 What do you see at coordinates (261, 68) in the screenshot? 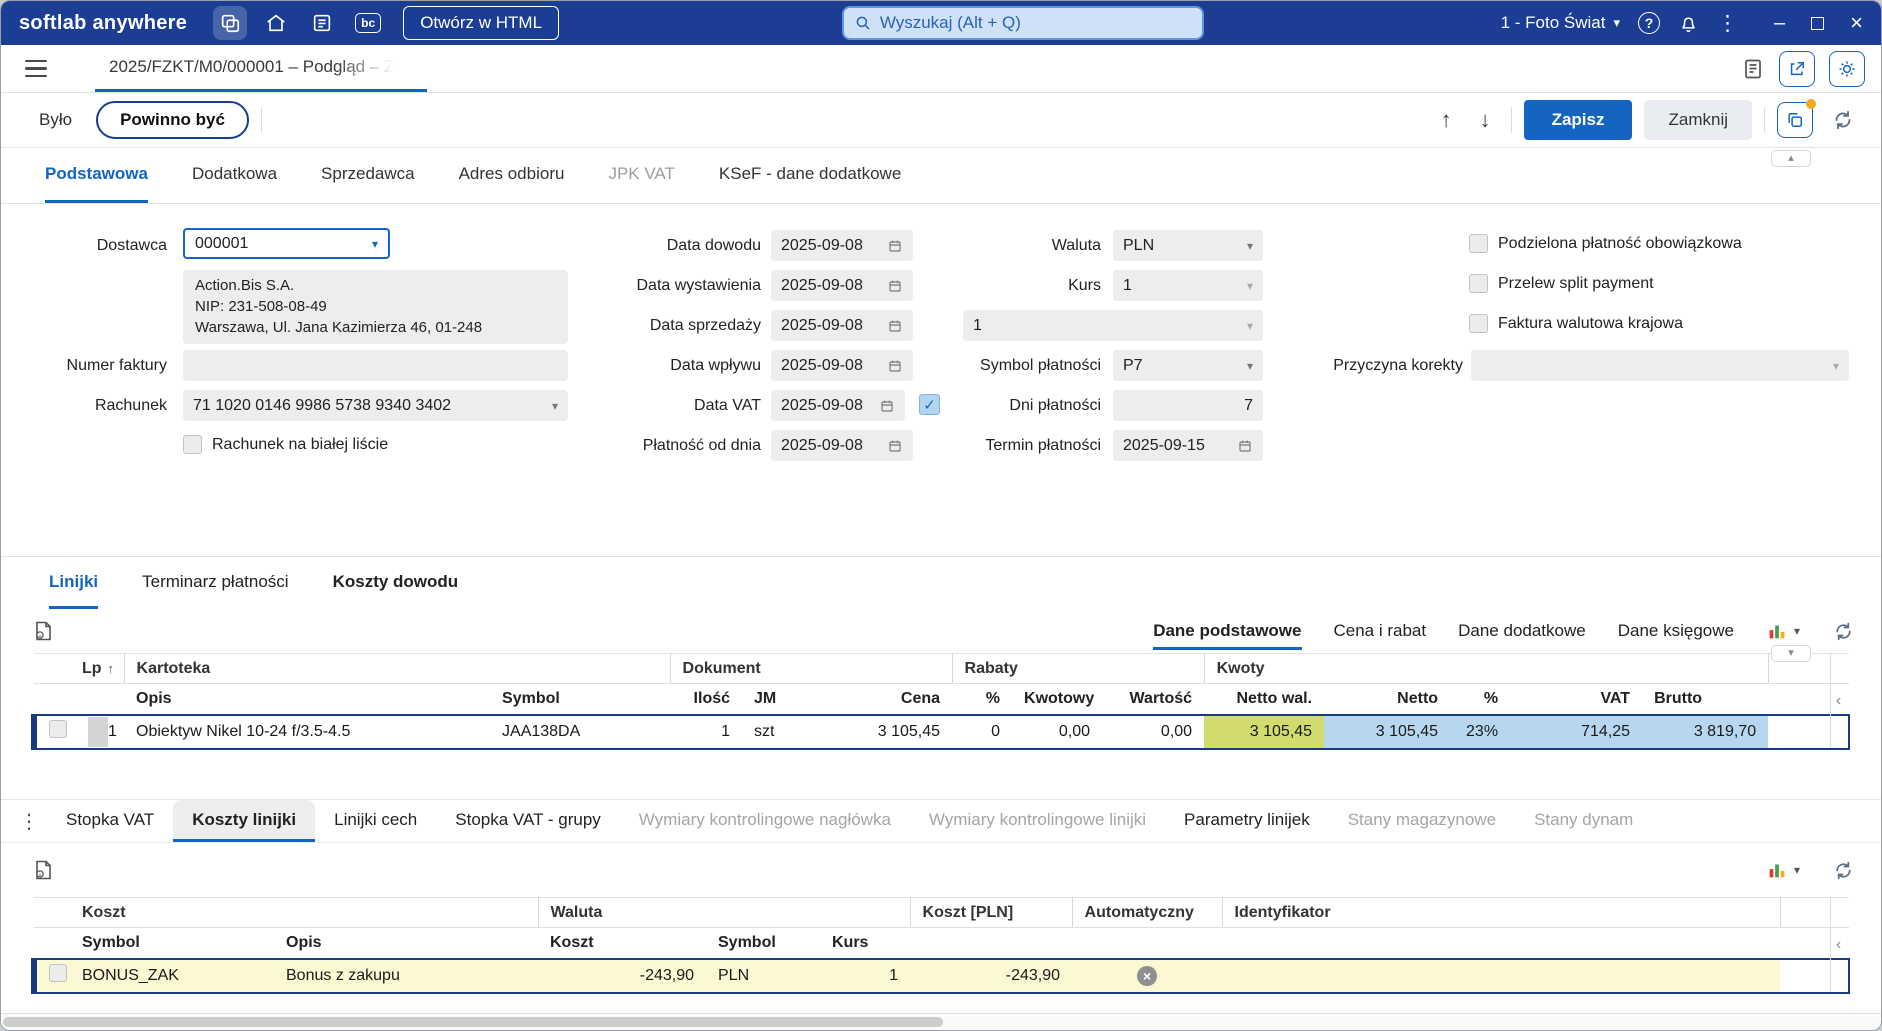
I see `document-tab: 2025/FZKT/M0/000001 – Podgląd – Z` at bounding box center [261, 68].